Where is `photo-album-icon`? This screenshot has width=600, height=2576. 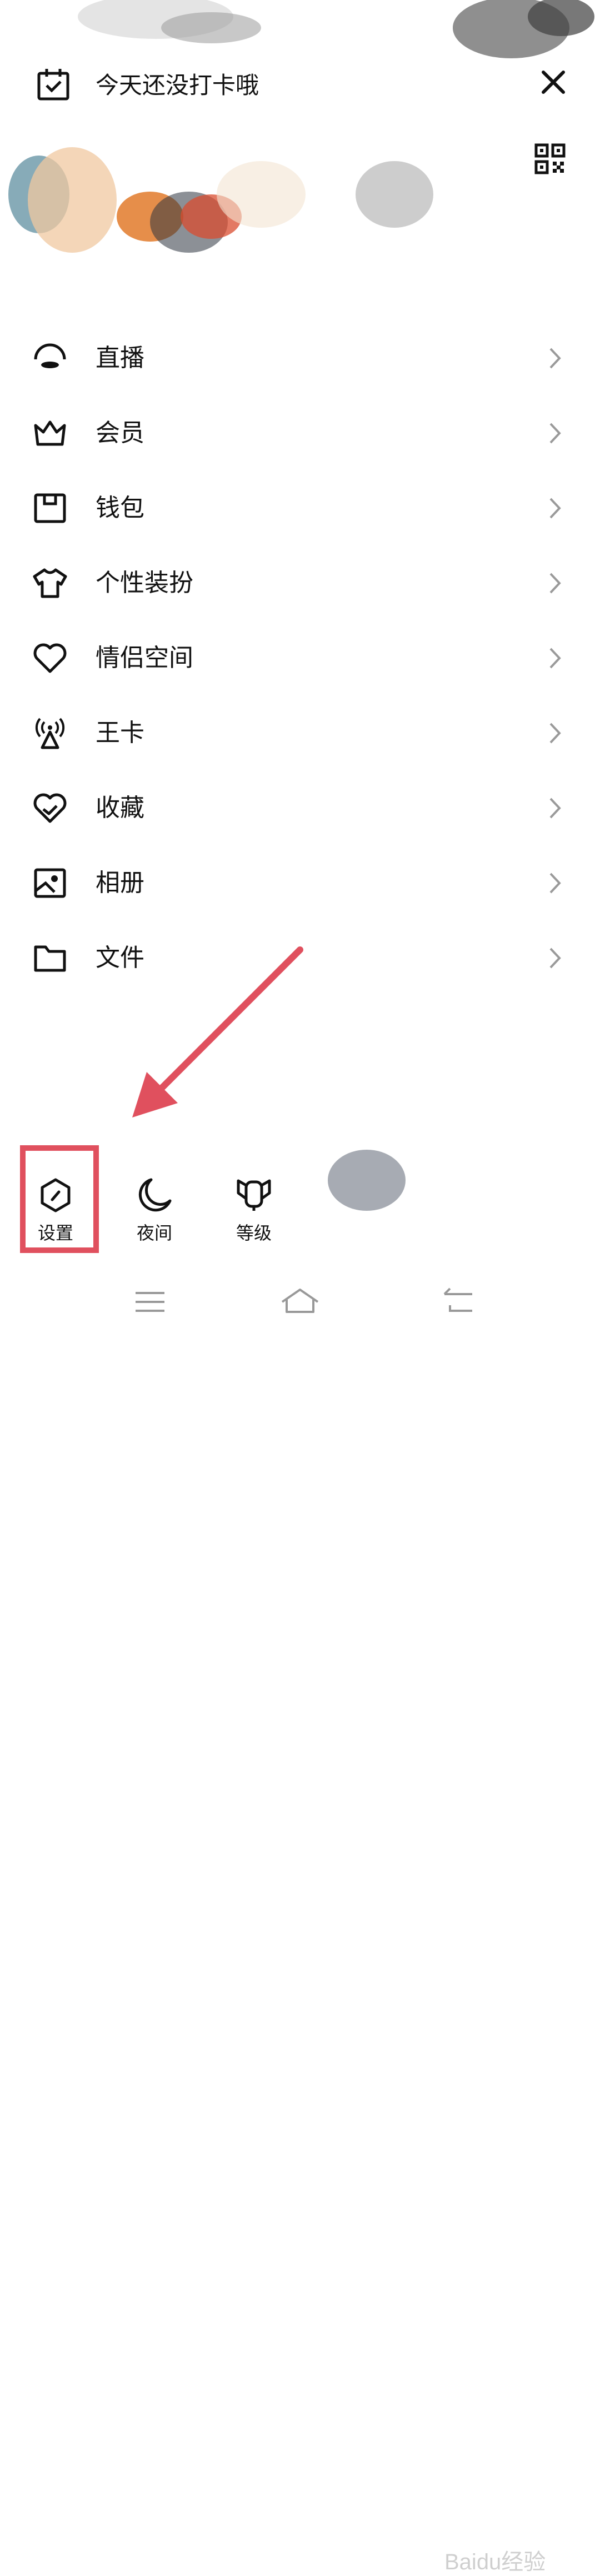
photo-album-icon is located at coordinates (50, 883).